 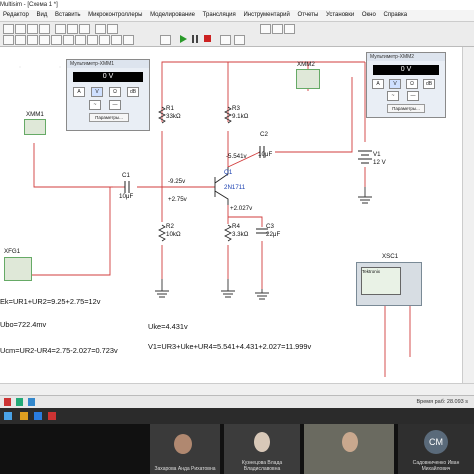 What do you see at coordinates (263, 243) in the screenshot?
I see `ground-symbols` at bounding box center [263, 243].